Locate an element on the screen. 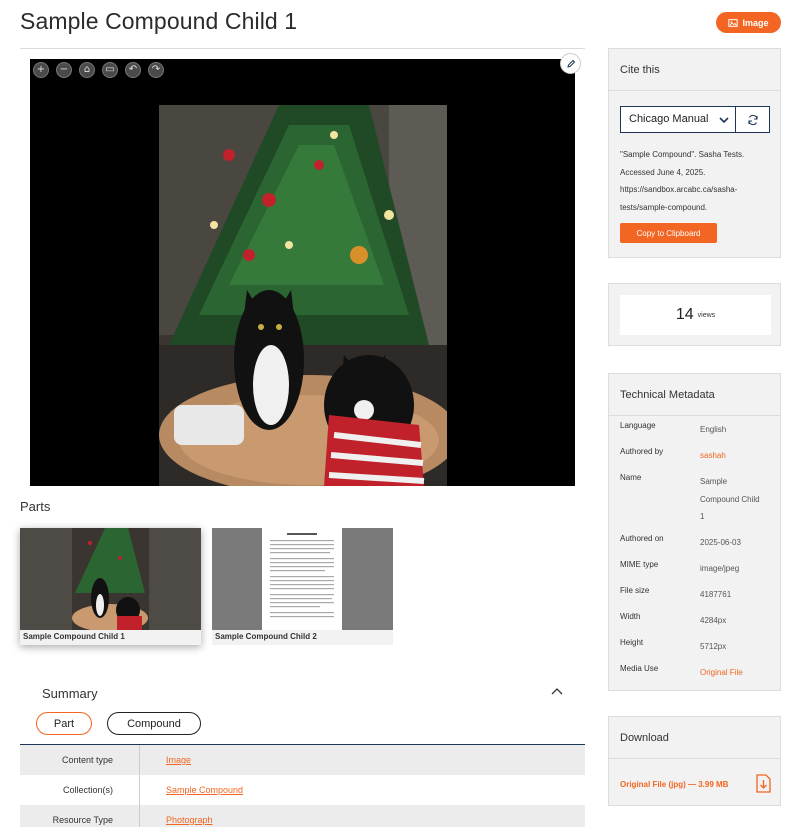  part-card-2: Sample Compound Child 2 is located at coordinates (302, 586).